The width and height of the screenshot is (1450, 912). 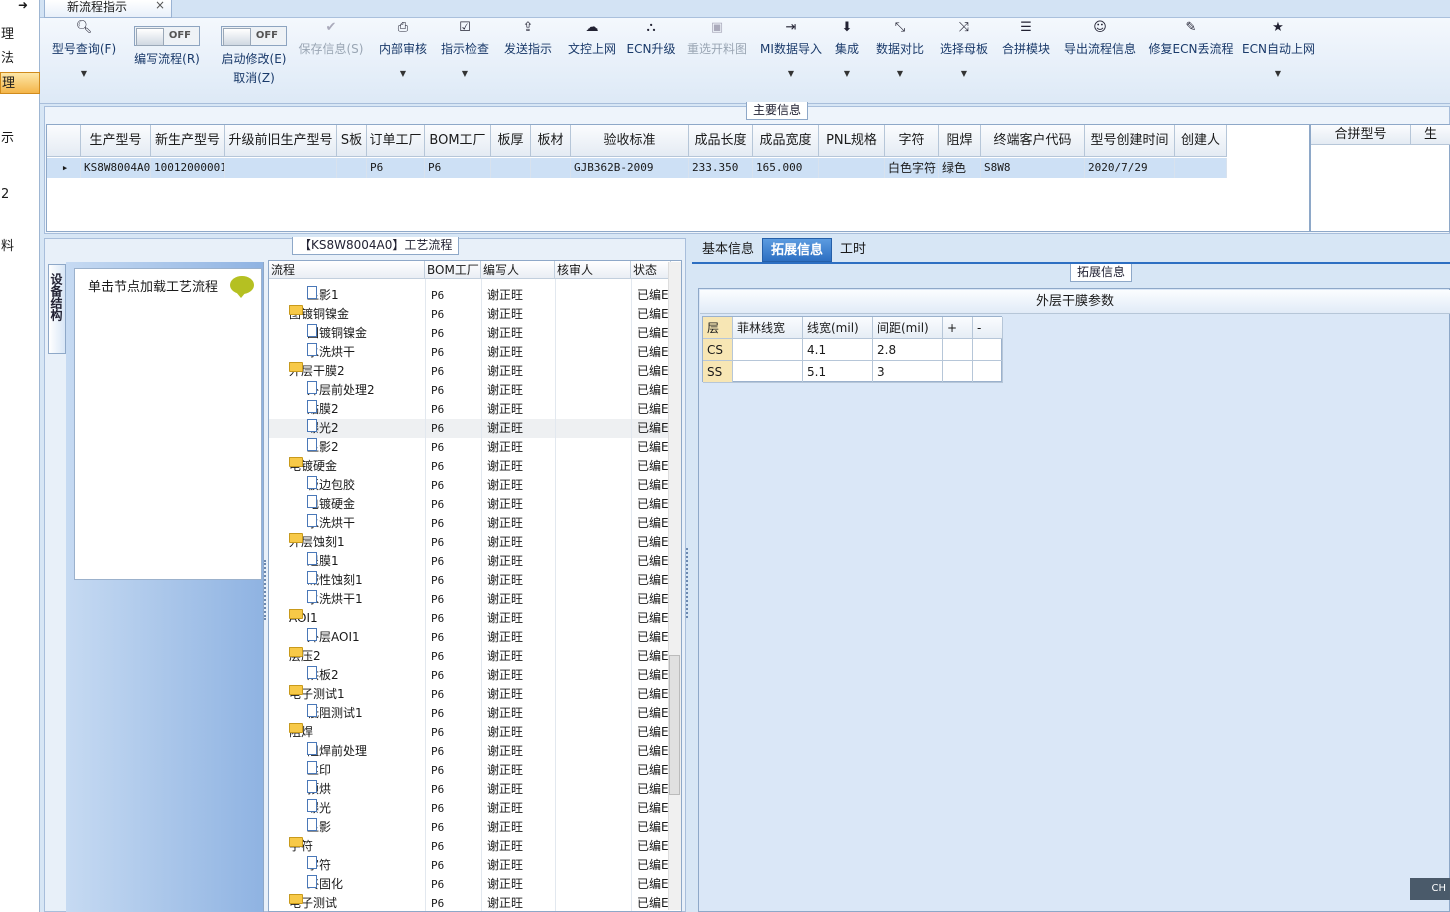 I want to click on tree-node: −字符, so click(x=301, y=846).